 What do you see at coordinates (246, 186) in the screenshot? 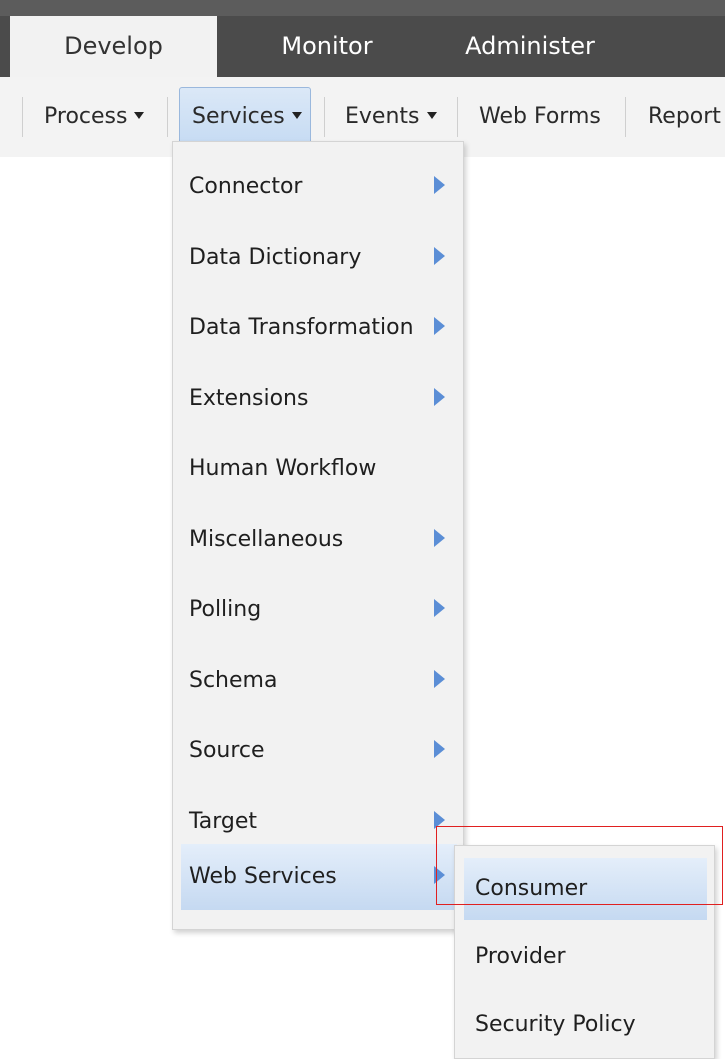
I see `menu-item-label: Connector` at bounding box center [246, 186].